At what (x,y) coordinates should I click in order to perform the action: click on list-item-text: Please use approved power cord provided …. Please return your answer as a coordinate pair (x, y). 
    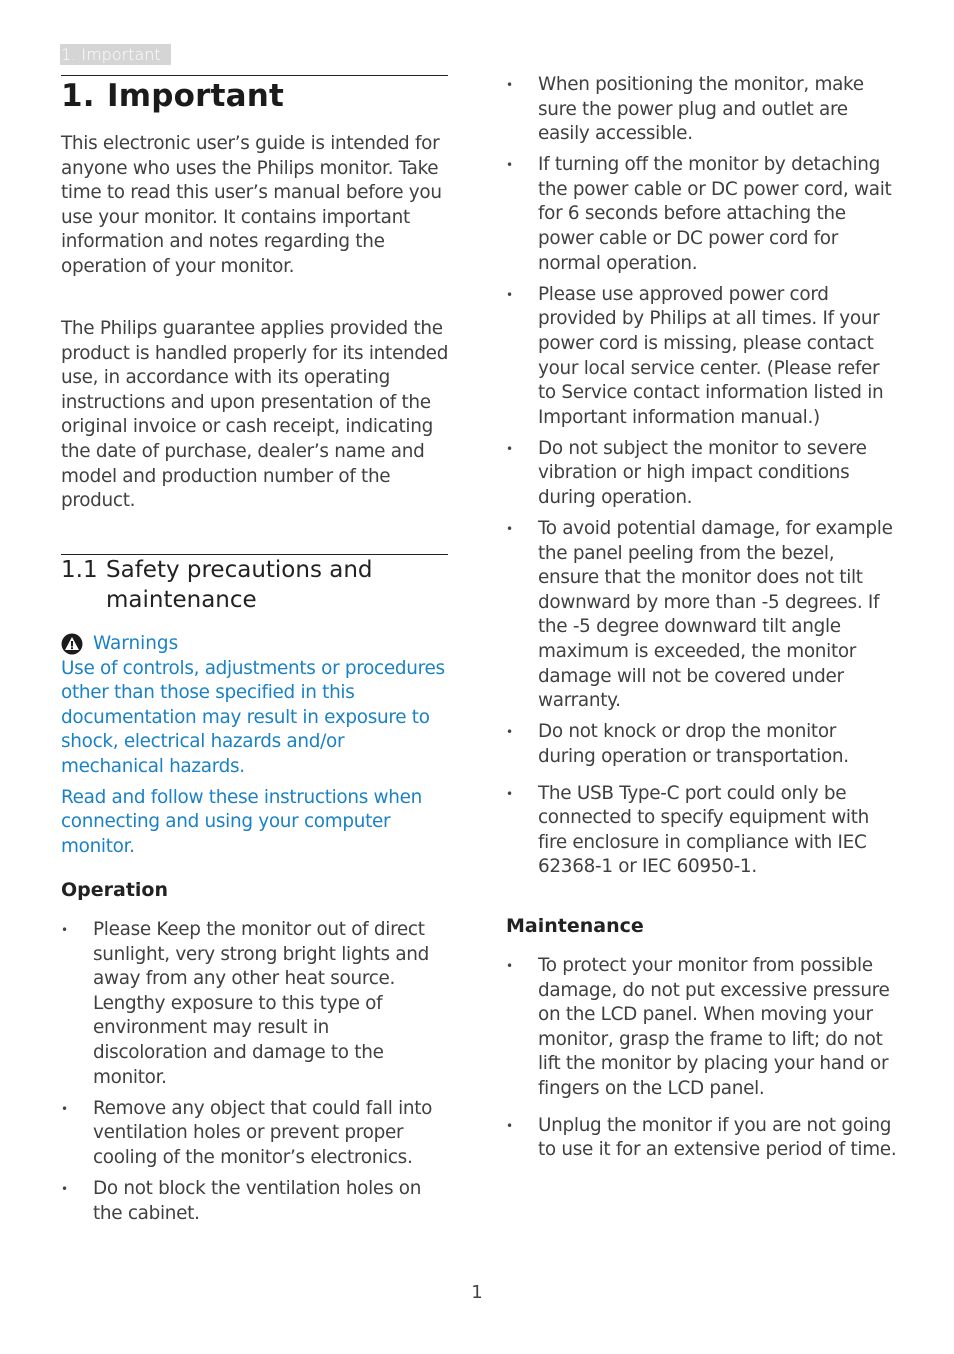
    Looking at the image, I should click on (711, 355).